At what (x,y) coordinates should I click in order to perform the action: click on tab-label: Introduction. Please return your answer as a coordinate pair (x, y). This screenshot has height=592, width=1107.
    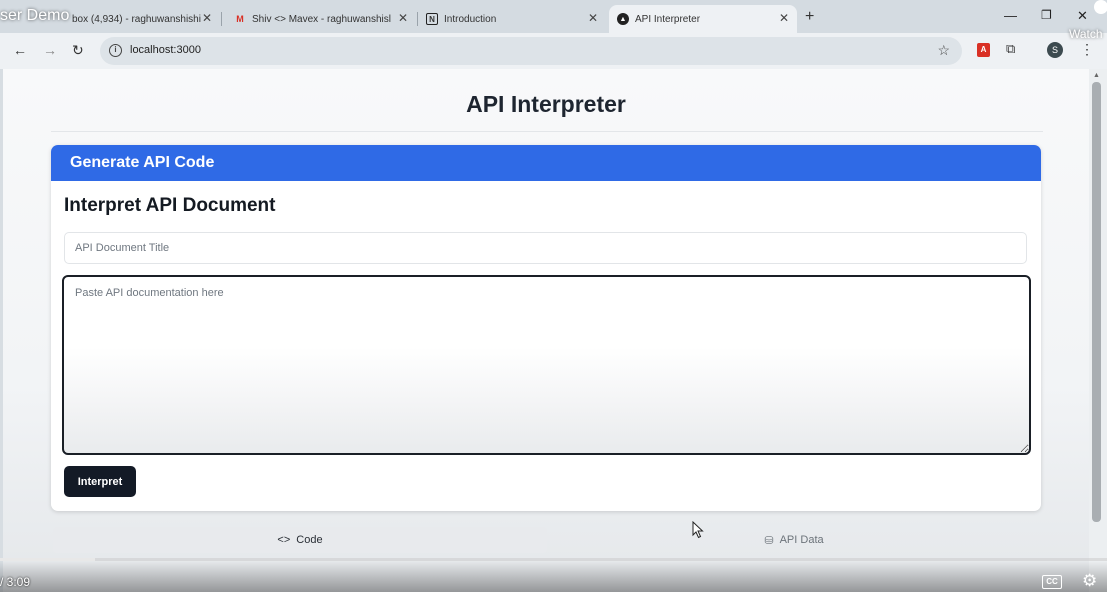
    Looking at the image, I should click on (470, 19).